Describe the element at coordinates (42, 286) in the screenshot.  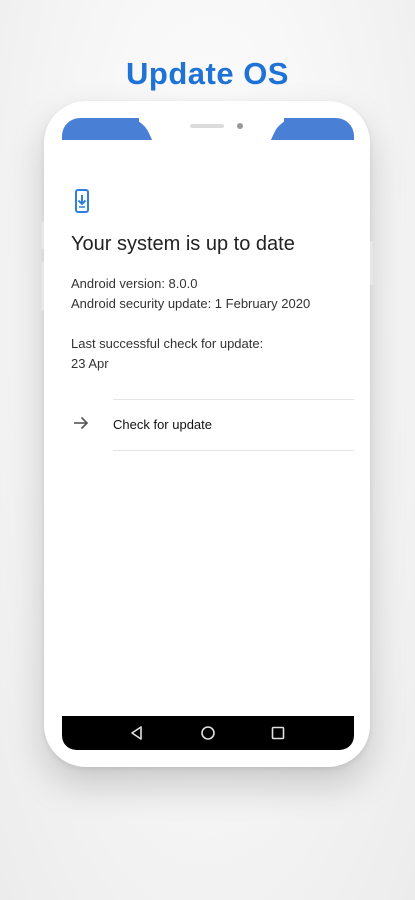
I see `phone-volume-down` at that location.